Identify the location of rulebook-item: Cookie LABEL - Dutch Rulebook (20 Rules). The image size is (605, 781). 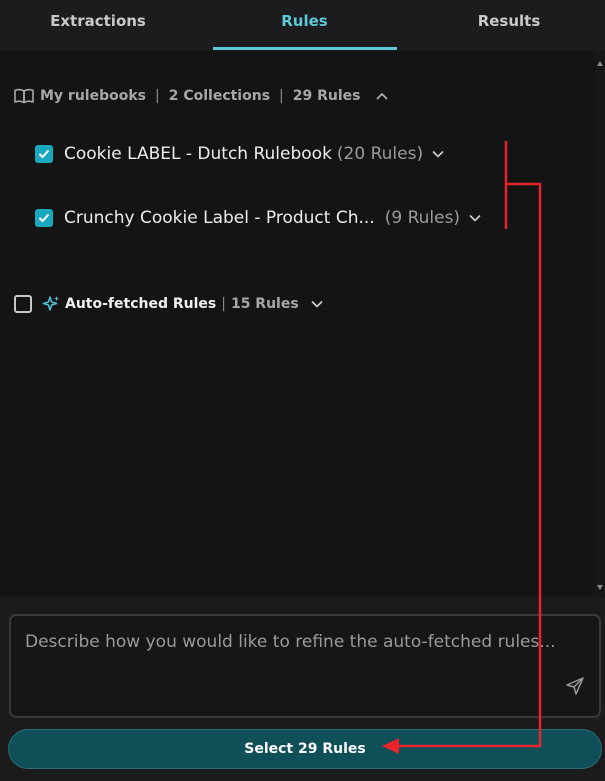
(239, 154).